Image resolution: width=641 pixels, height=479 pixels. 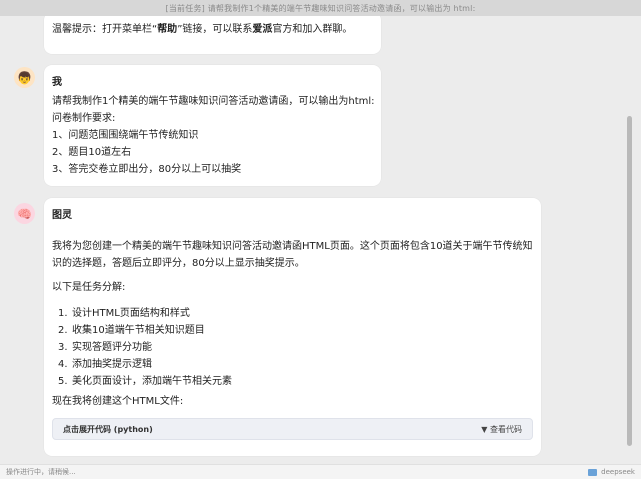 I want to click on list-item: 5. 美化页面设计，添加端午节相关元素, so click(x=145, y=381).